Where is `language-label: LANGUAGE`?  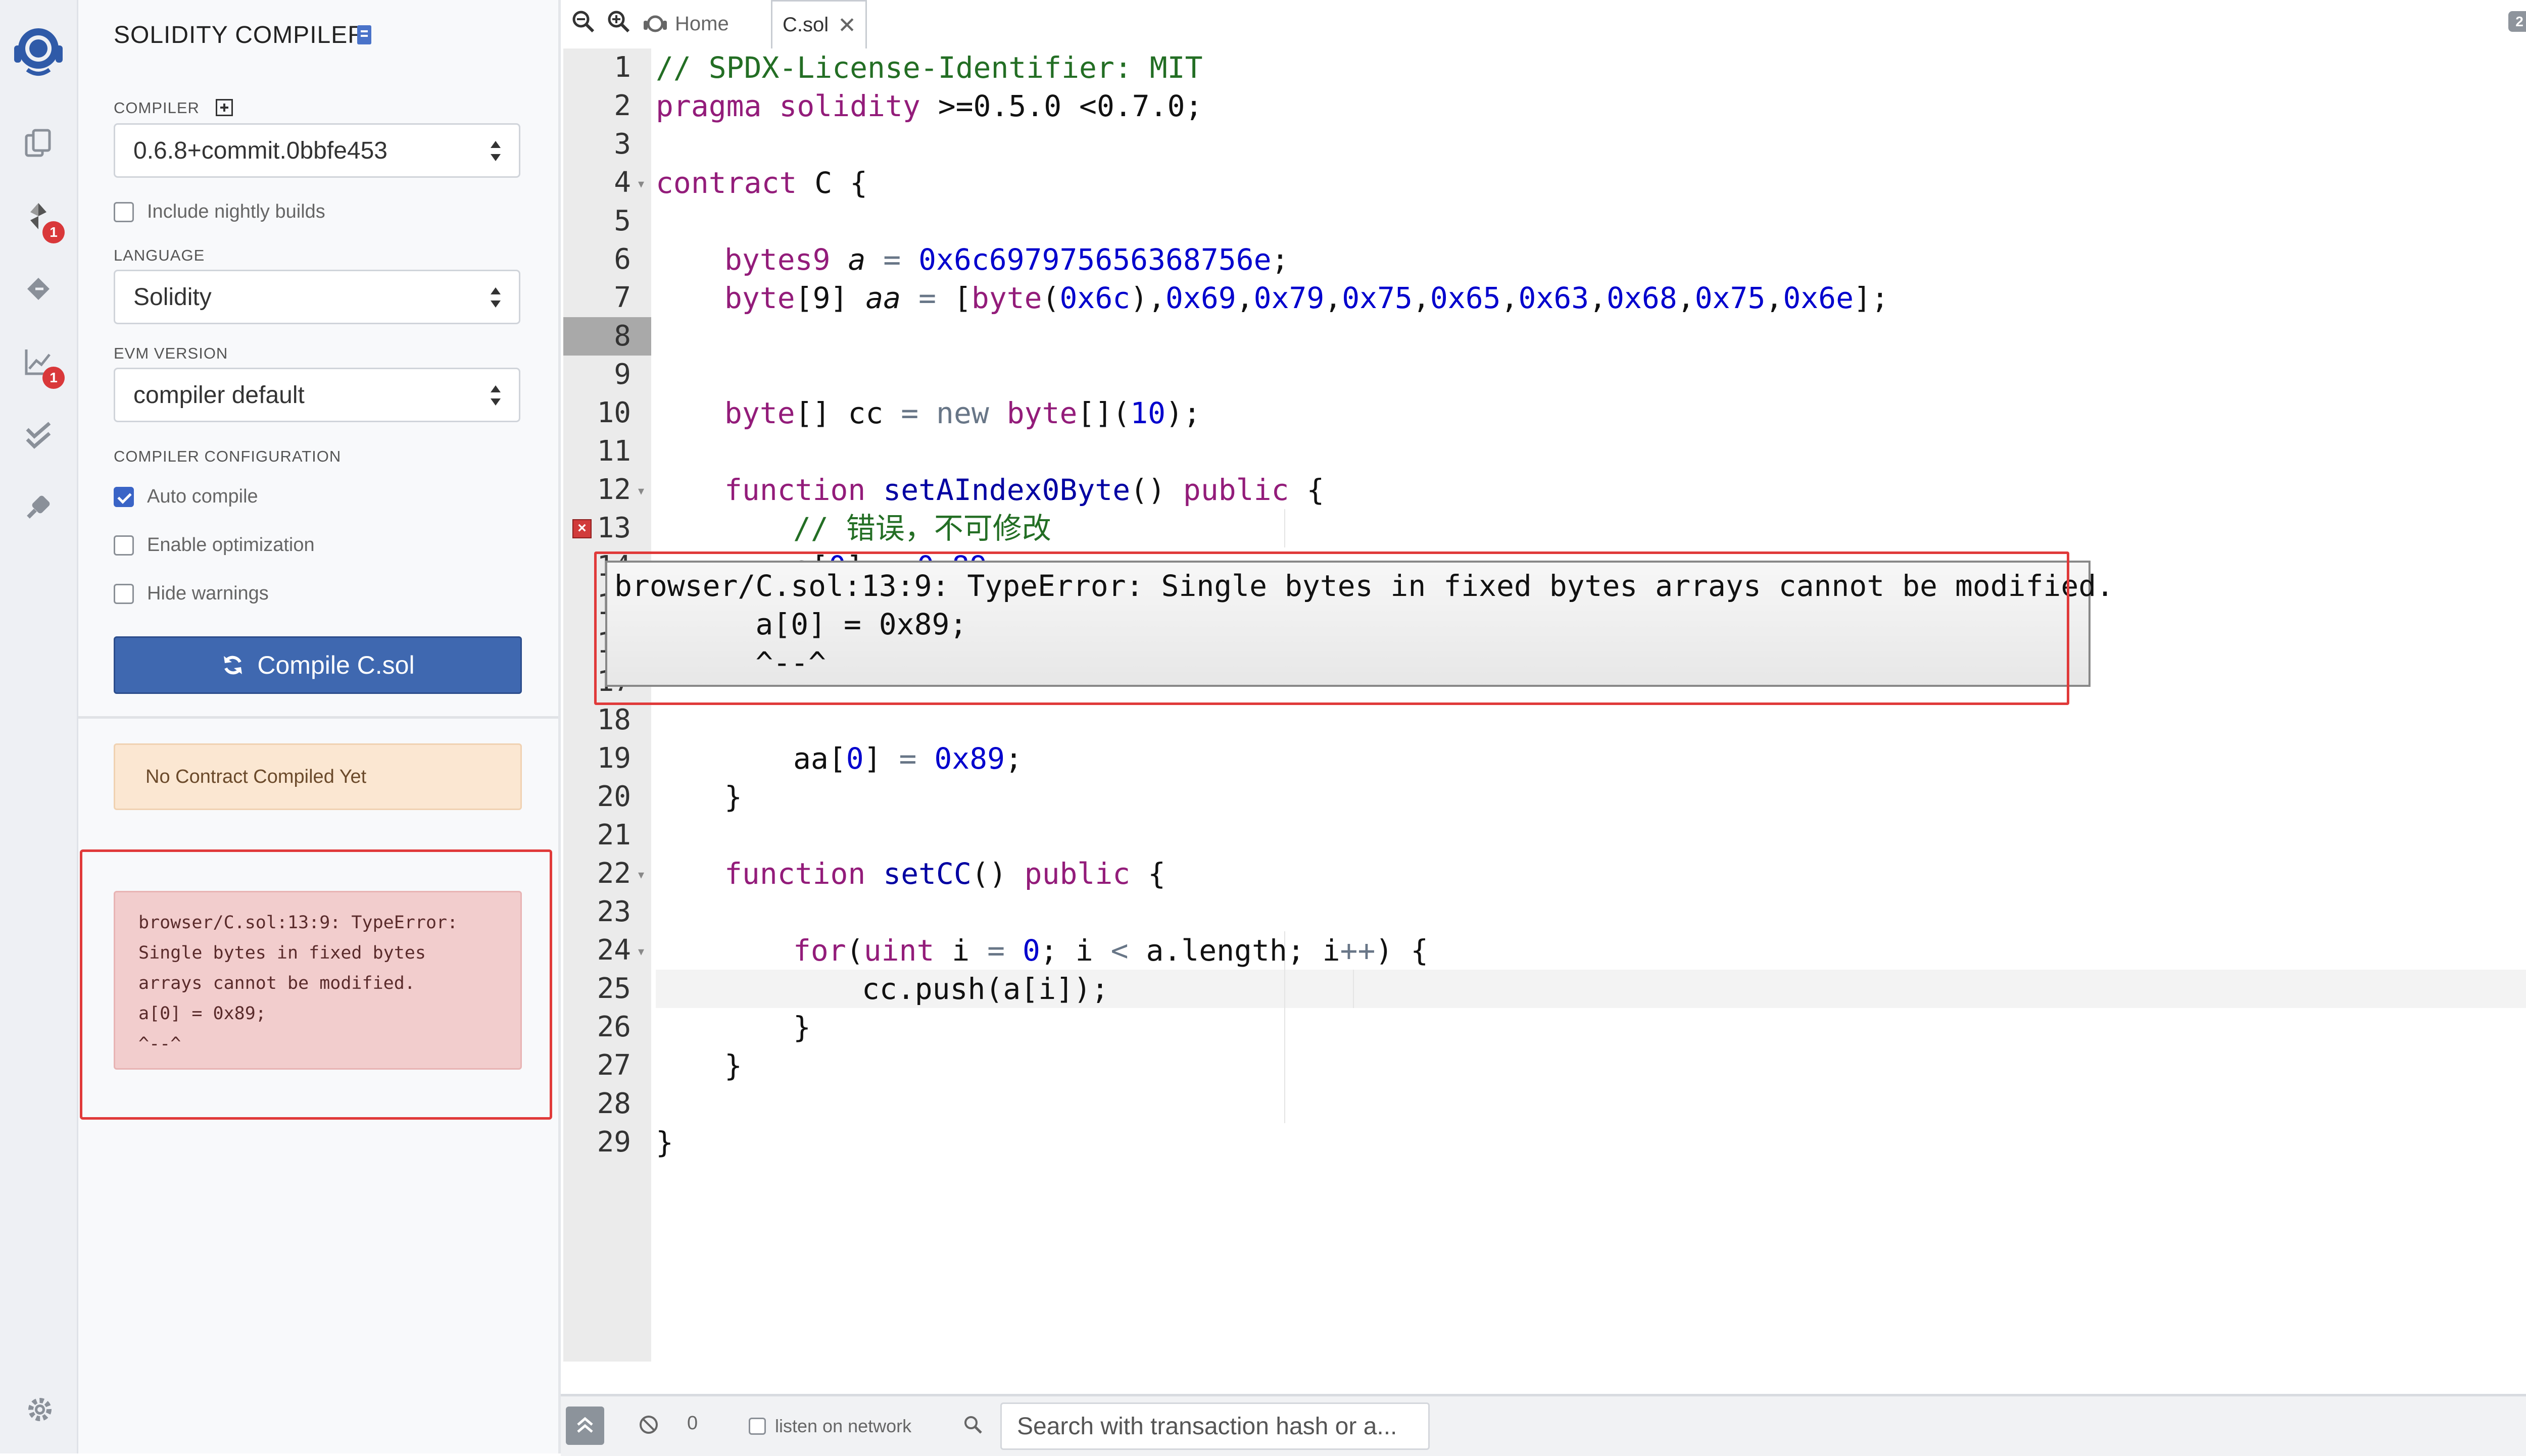 language-label: LANGUAGE is located at coordinates (159, 255).